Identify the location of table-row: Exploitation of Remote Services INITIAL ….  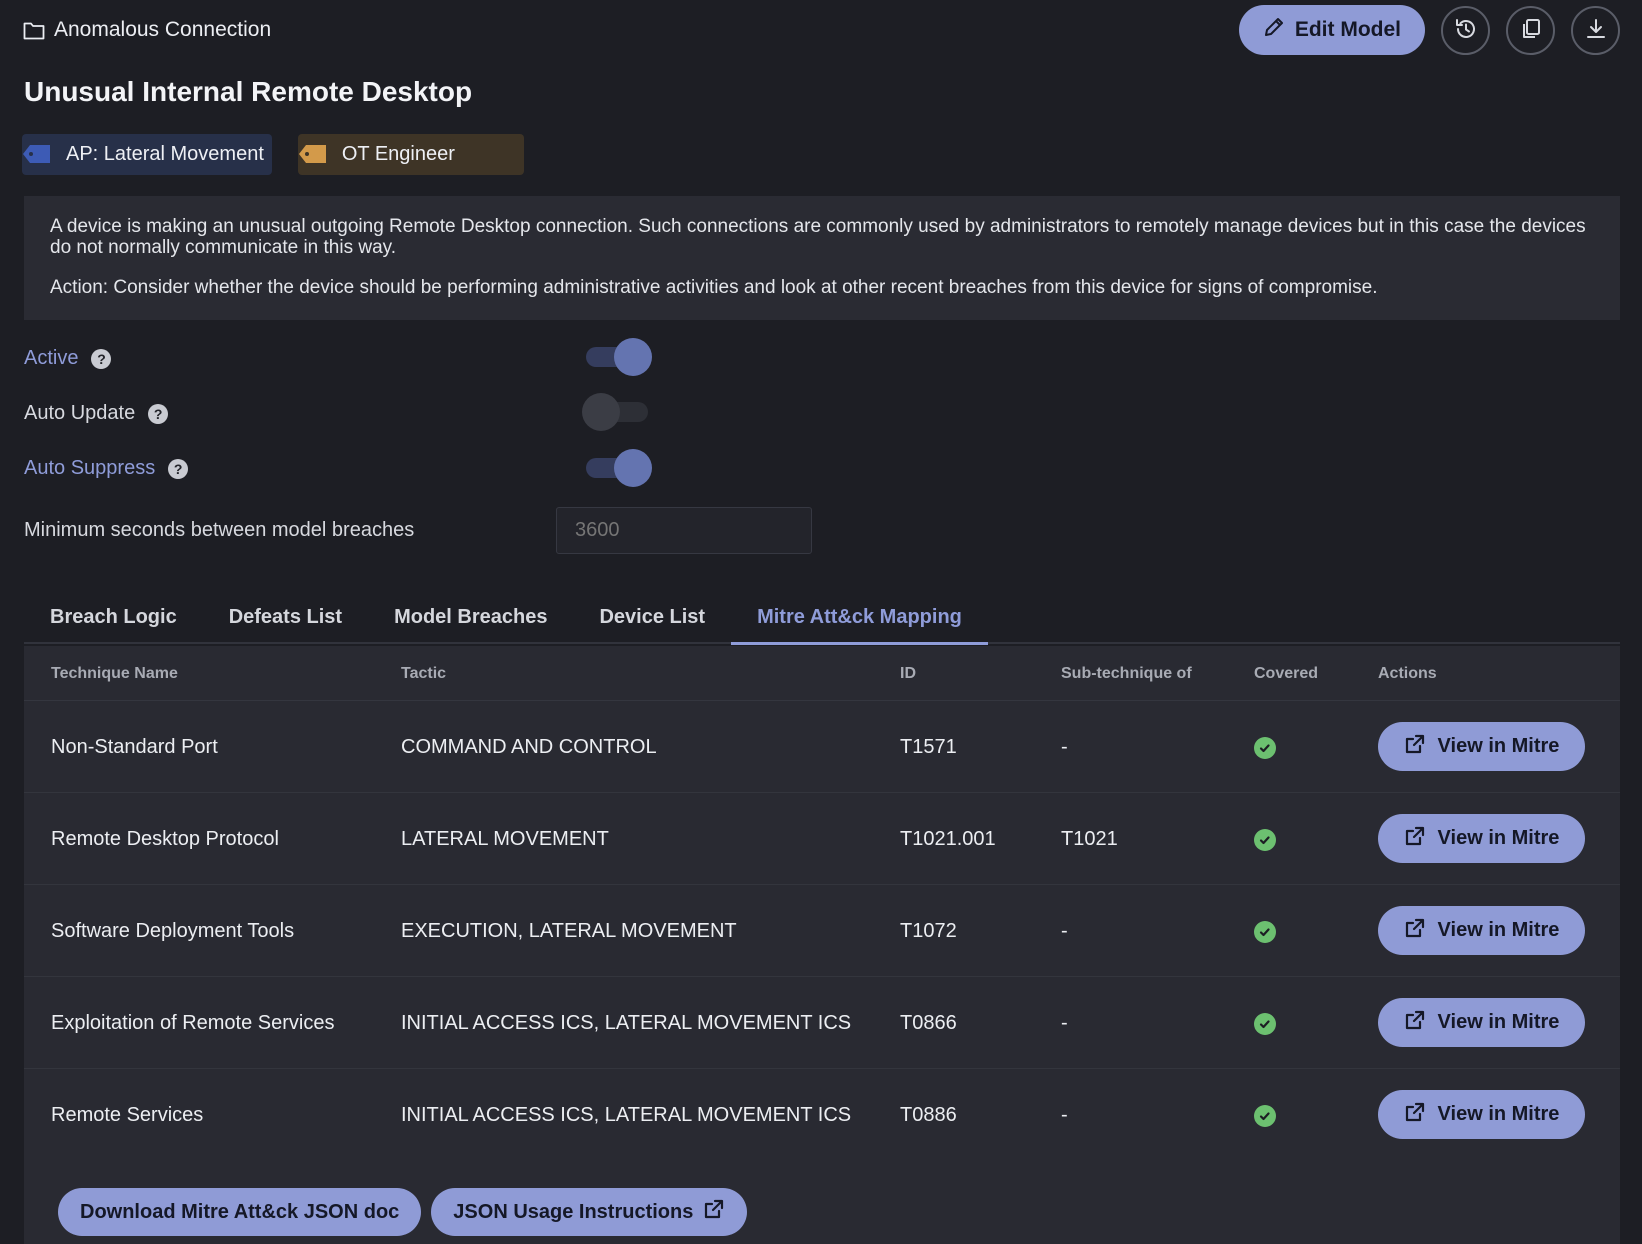
(822, 1023).